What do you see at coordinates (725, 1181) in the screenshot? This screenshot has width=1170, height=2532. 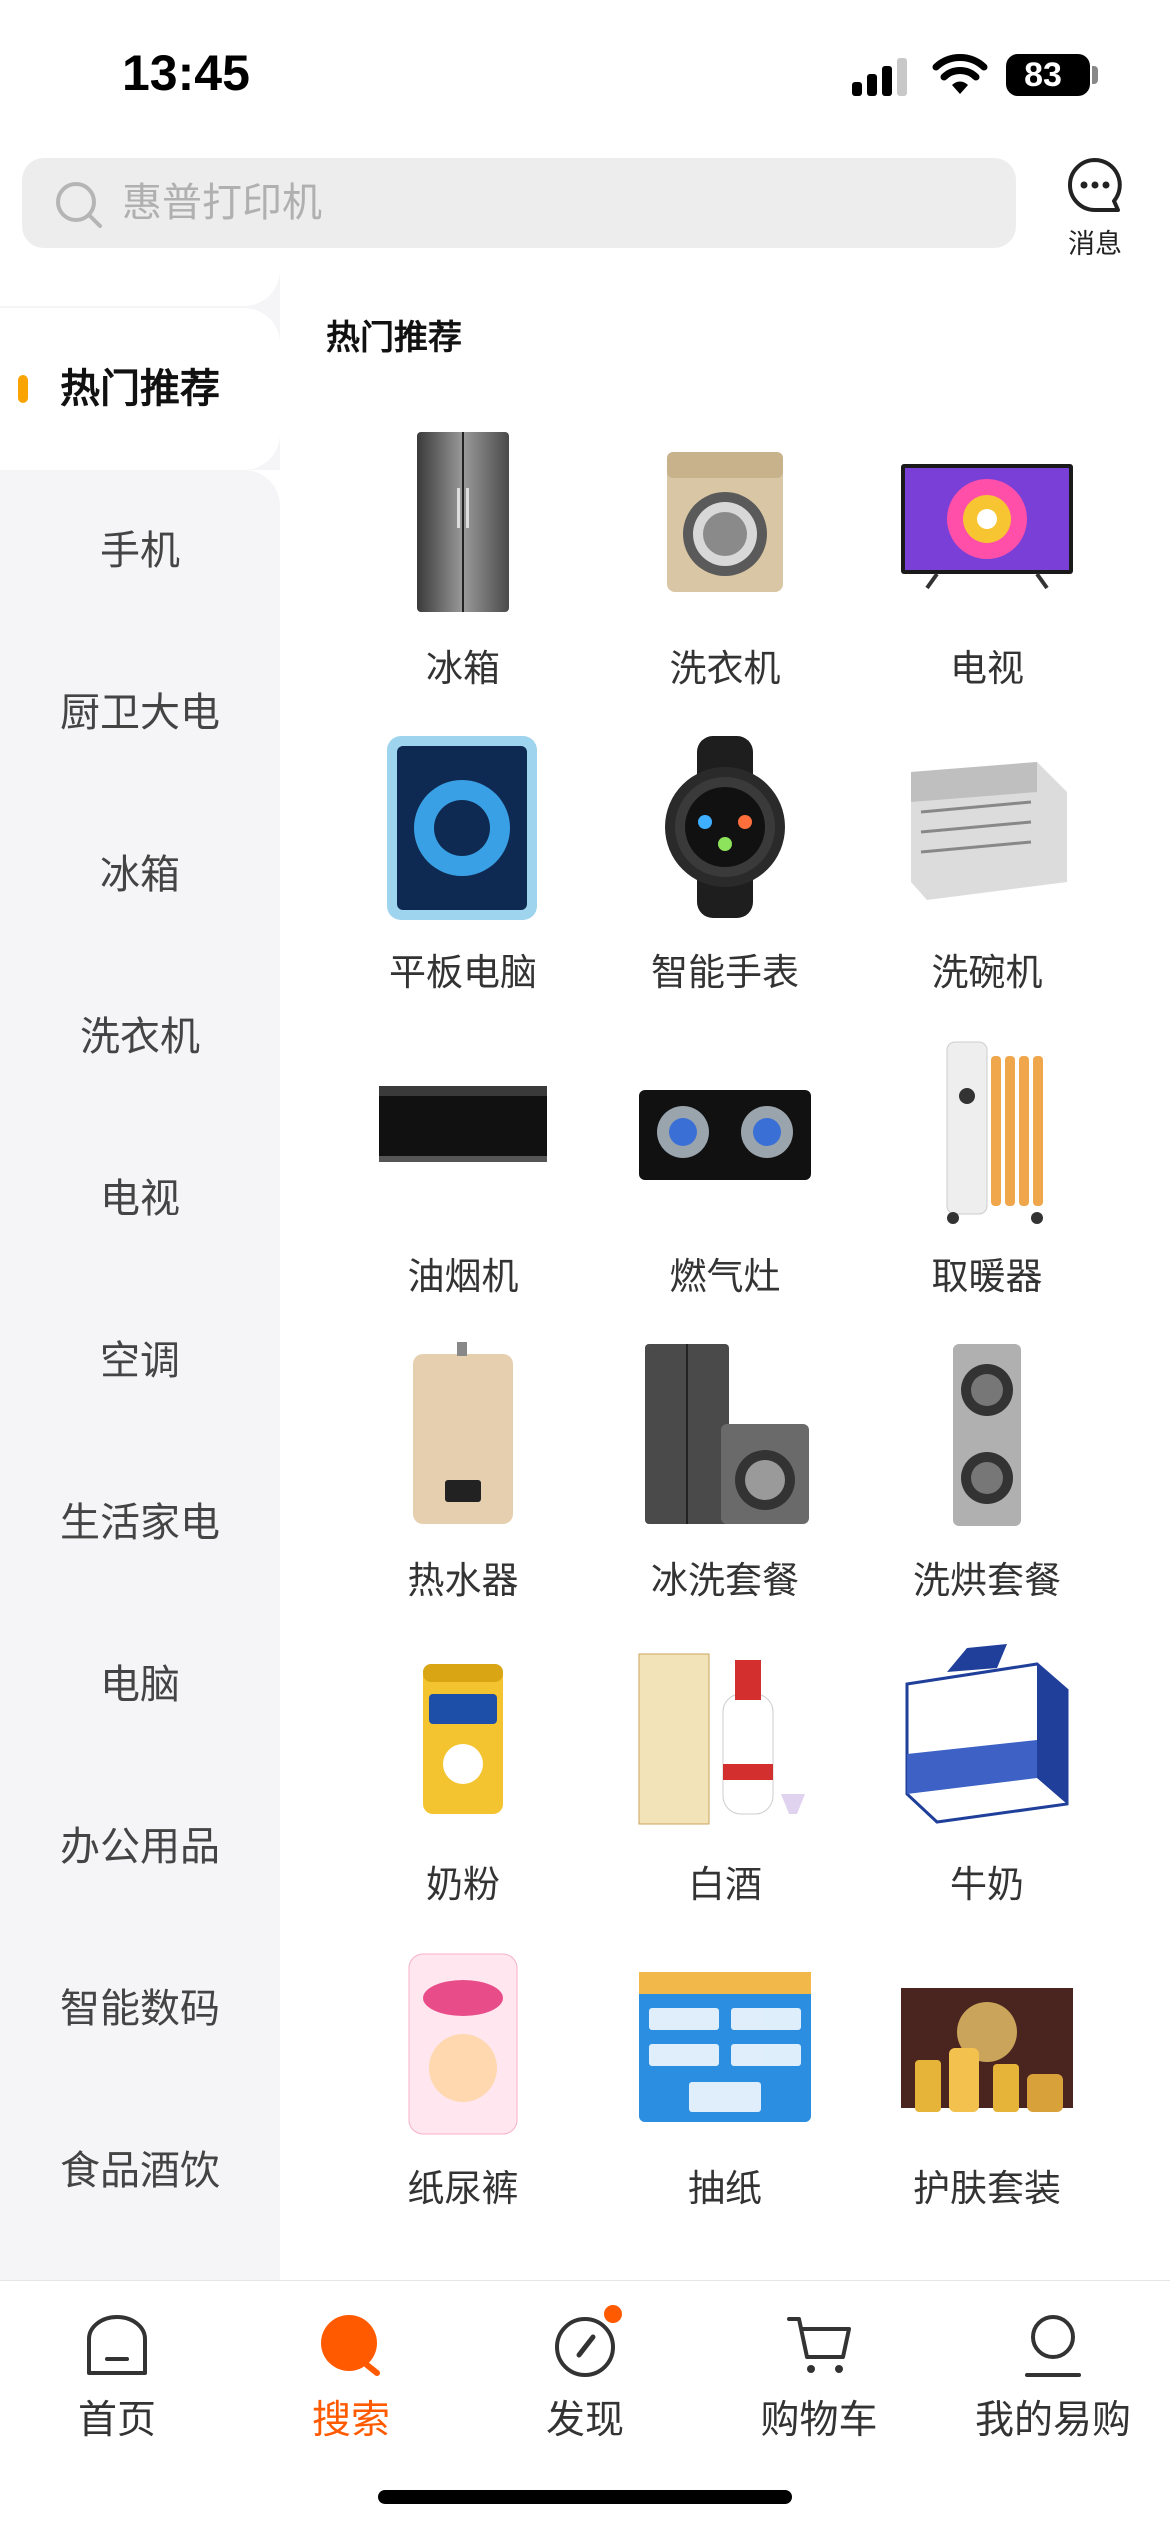 I see `category-item-gas-stove: 燃气灶` at bounding box center [725, 1181].